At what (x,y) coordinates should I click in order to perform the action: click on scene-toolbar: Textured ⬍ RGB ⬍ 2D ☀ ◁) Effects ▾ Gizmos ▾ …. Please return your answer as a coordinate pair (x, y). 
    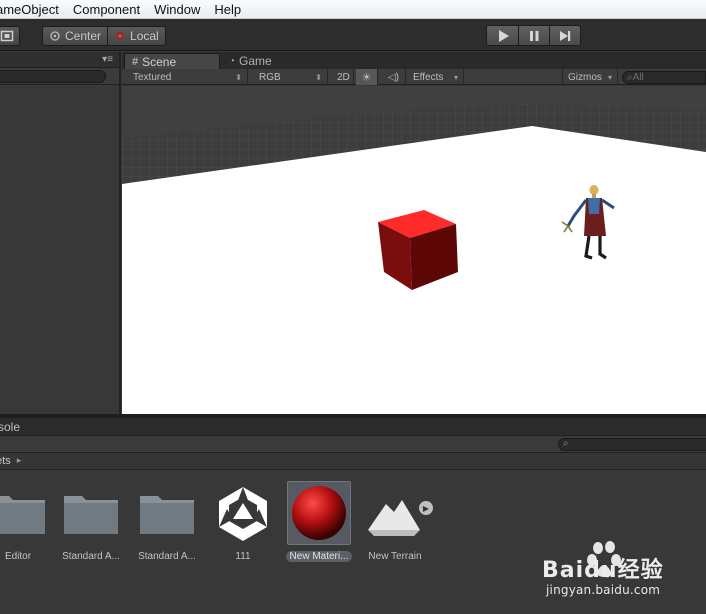
    Looking at the image, I should click on (414, 77).